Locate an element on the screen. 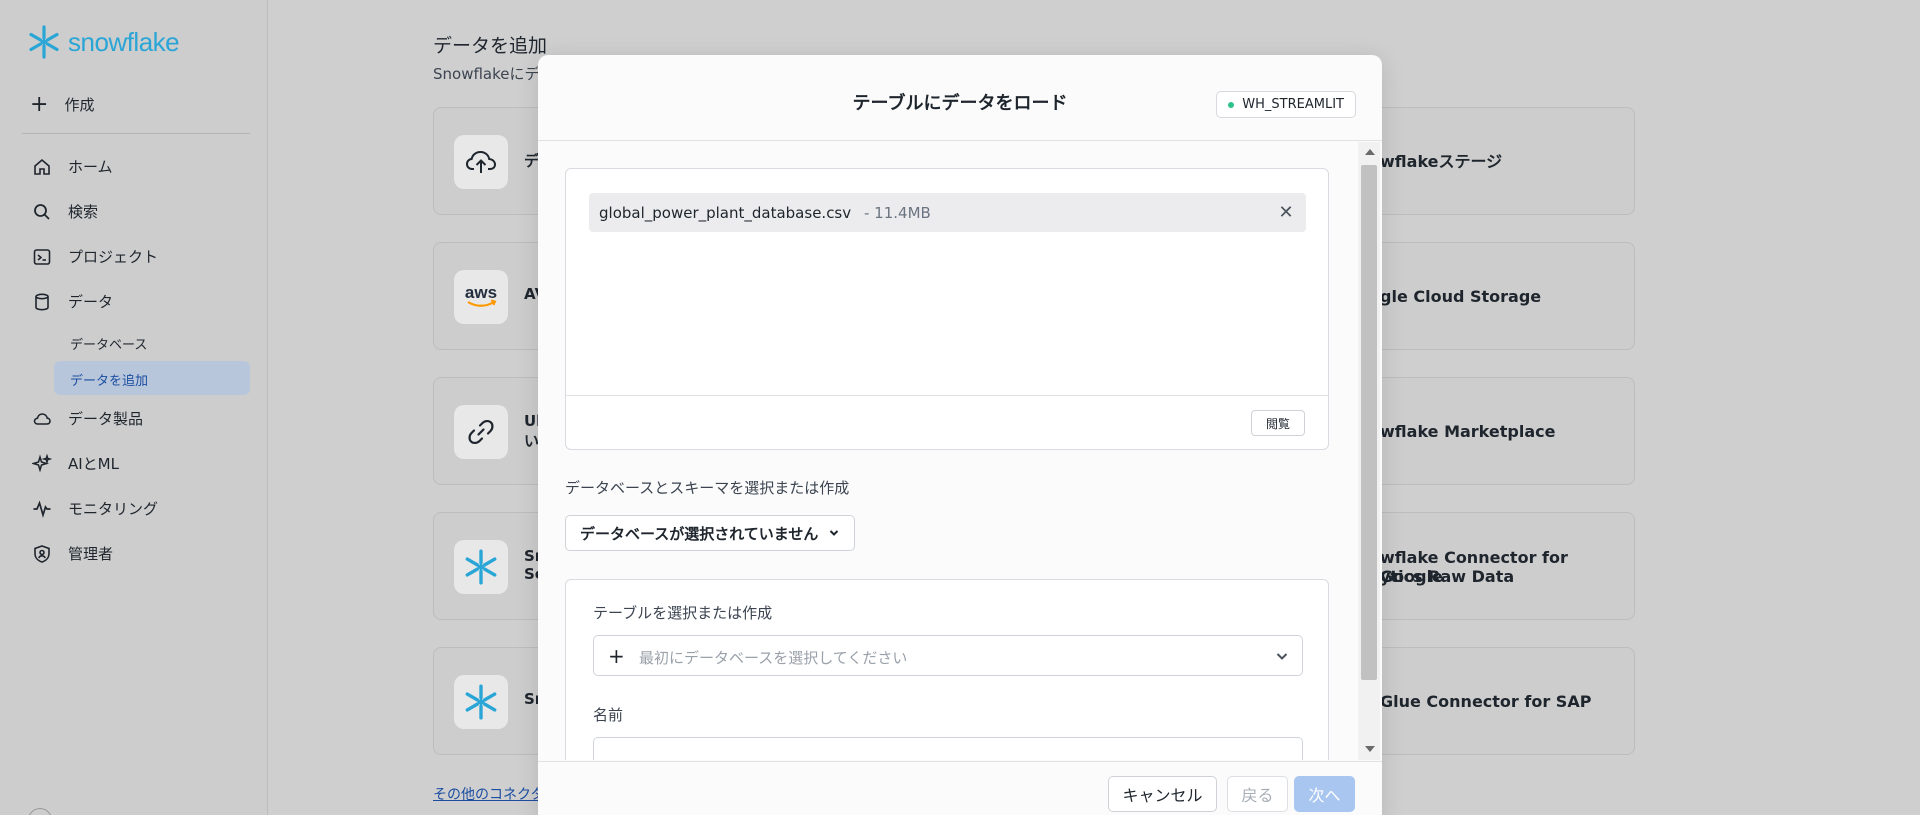 The width and height of the screenshot is (1920, 815). remove-file-close-icon: ✕ is located at coordinates (1286, 212).